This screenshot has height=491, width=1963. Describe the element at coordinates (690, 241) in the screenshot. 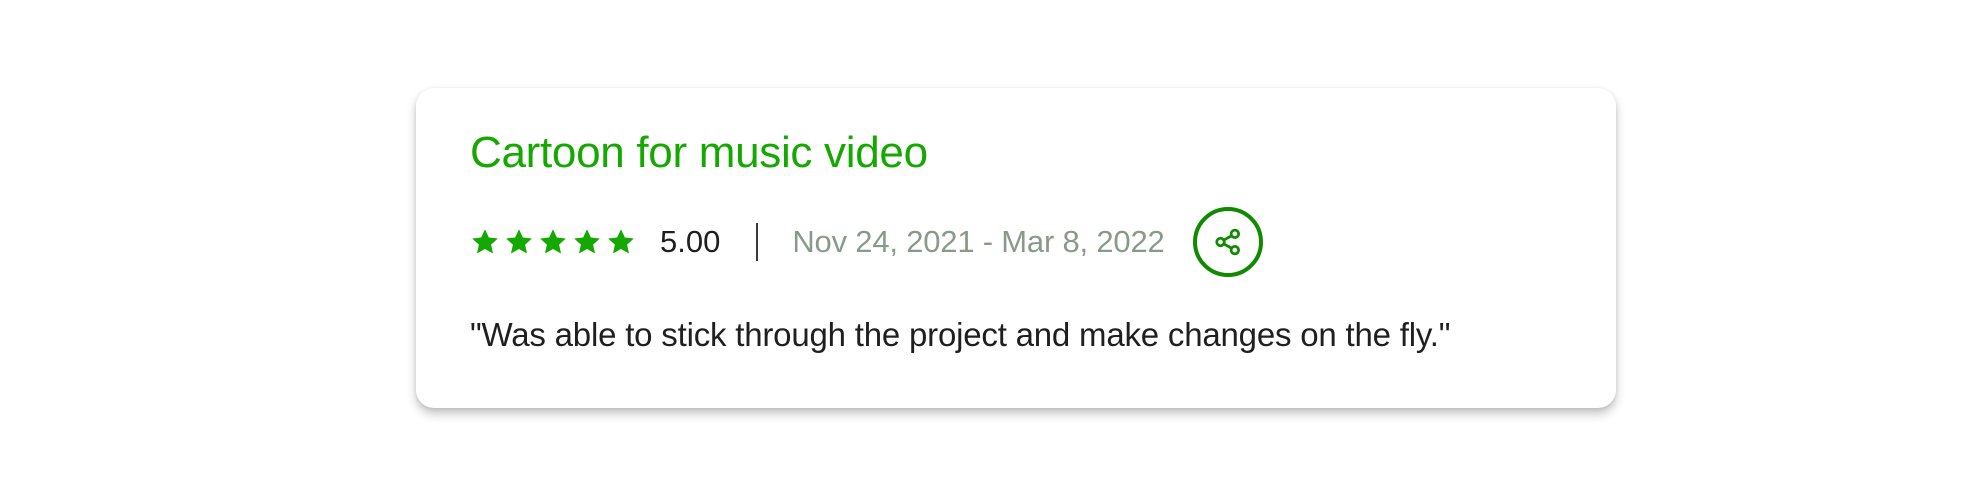

I see `rating-value: 5.00` at that location.